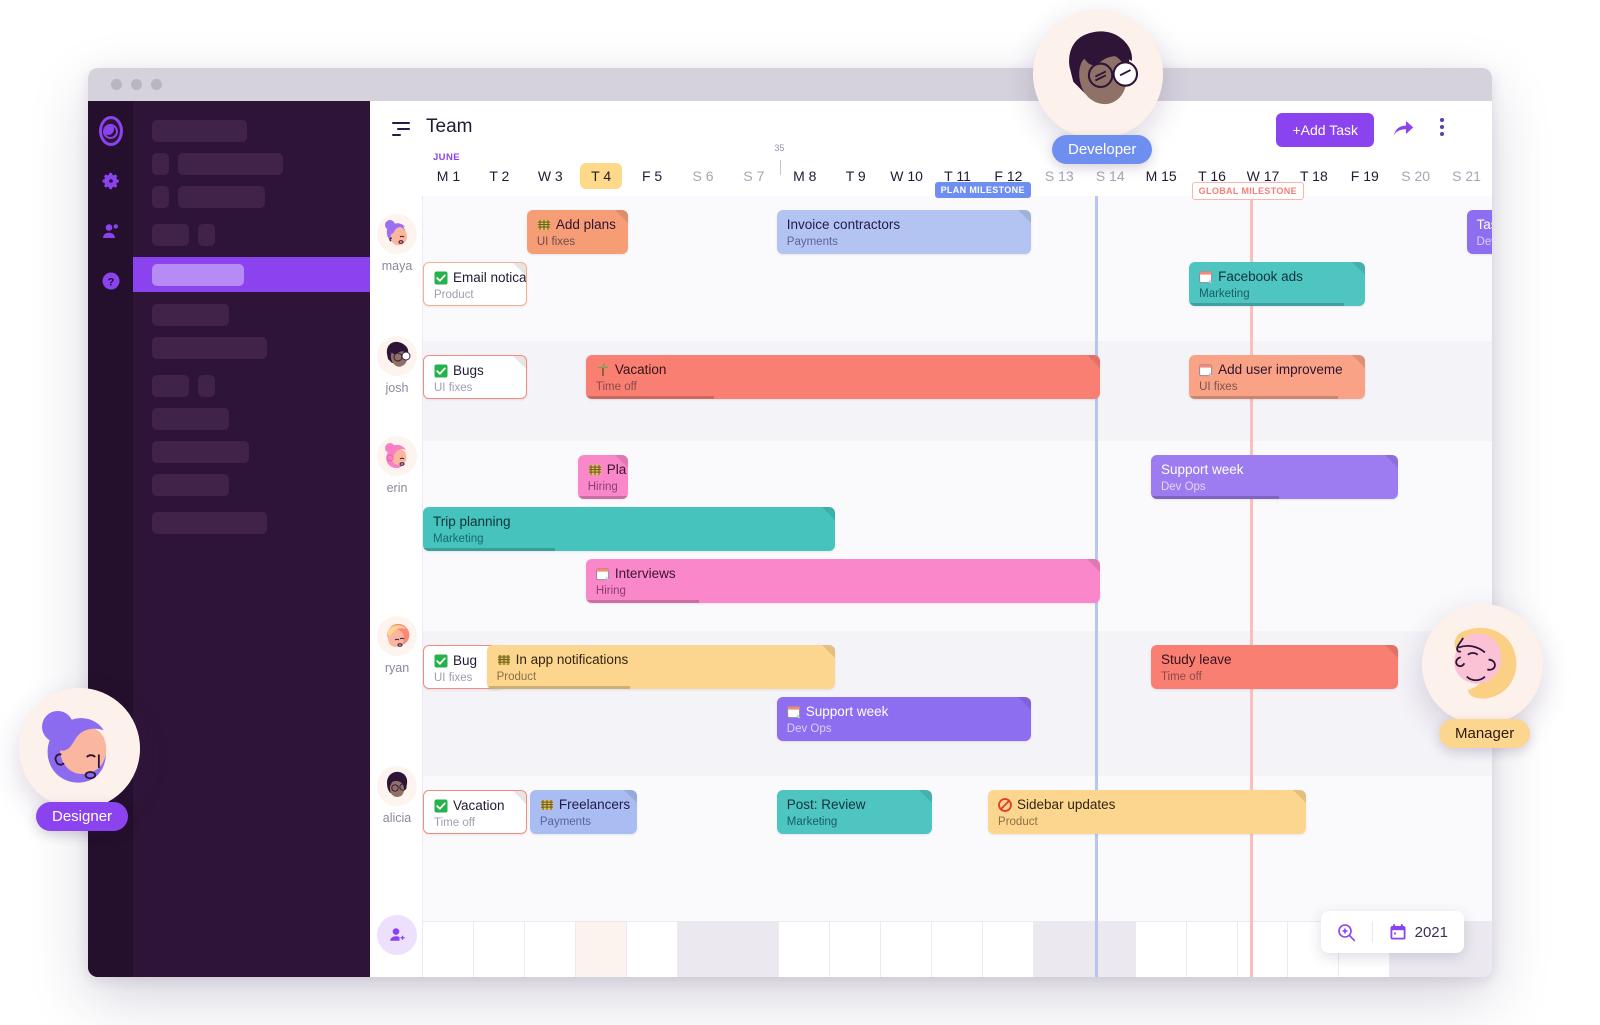 Image resolution: width=1600 pixels, height=1025 pixels. What do you see at coordinates (982, 190) in the screenshot?
I see `milestone-plan: PLAN MILESTONE` at bounding box center [982, 190].